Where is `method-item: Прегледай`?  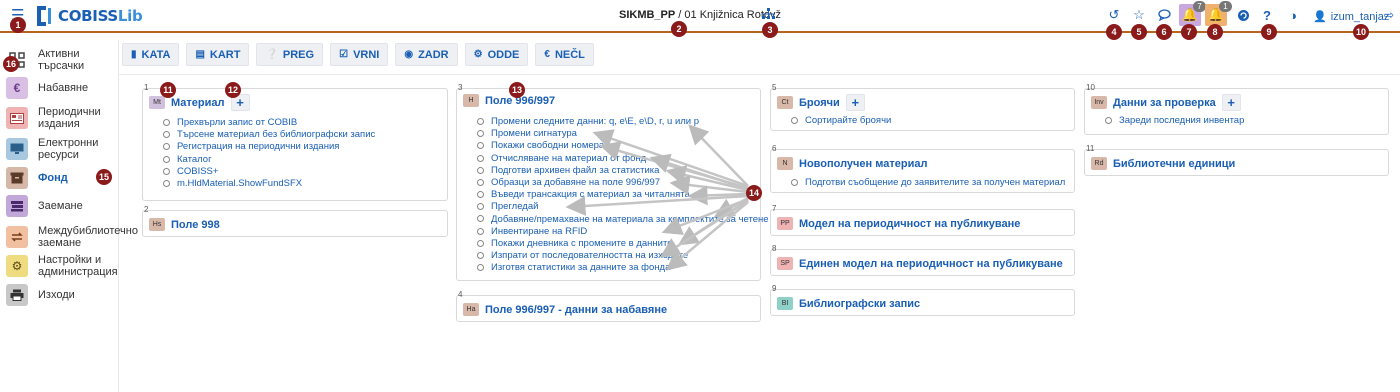 method-item: Прегледай is located at coordinates (623, 207).